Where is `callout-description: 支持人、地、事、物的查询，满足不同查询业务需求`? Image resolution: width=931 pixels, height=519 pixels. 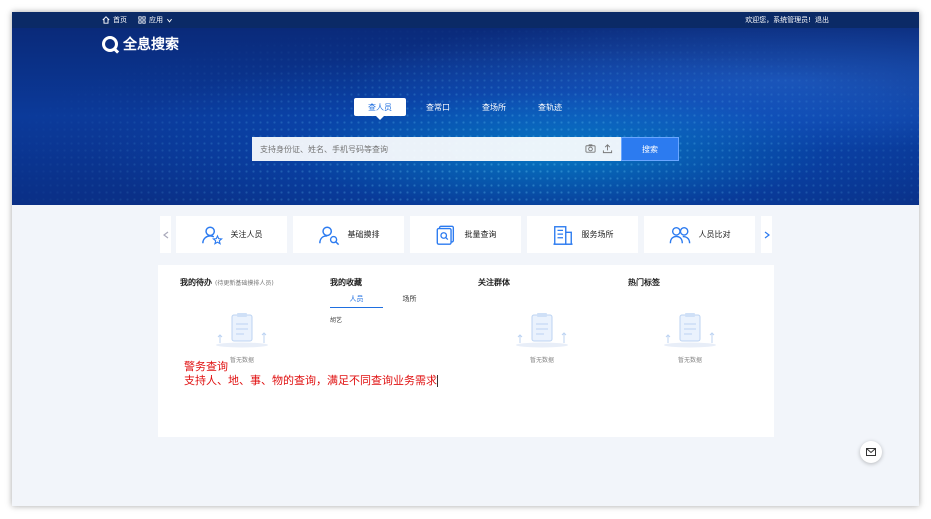
callout-description: 支持人、地、事、物的查询，满足不同查询业务需求 is located at coordinates (324, 381).